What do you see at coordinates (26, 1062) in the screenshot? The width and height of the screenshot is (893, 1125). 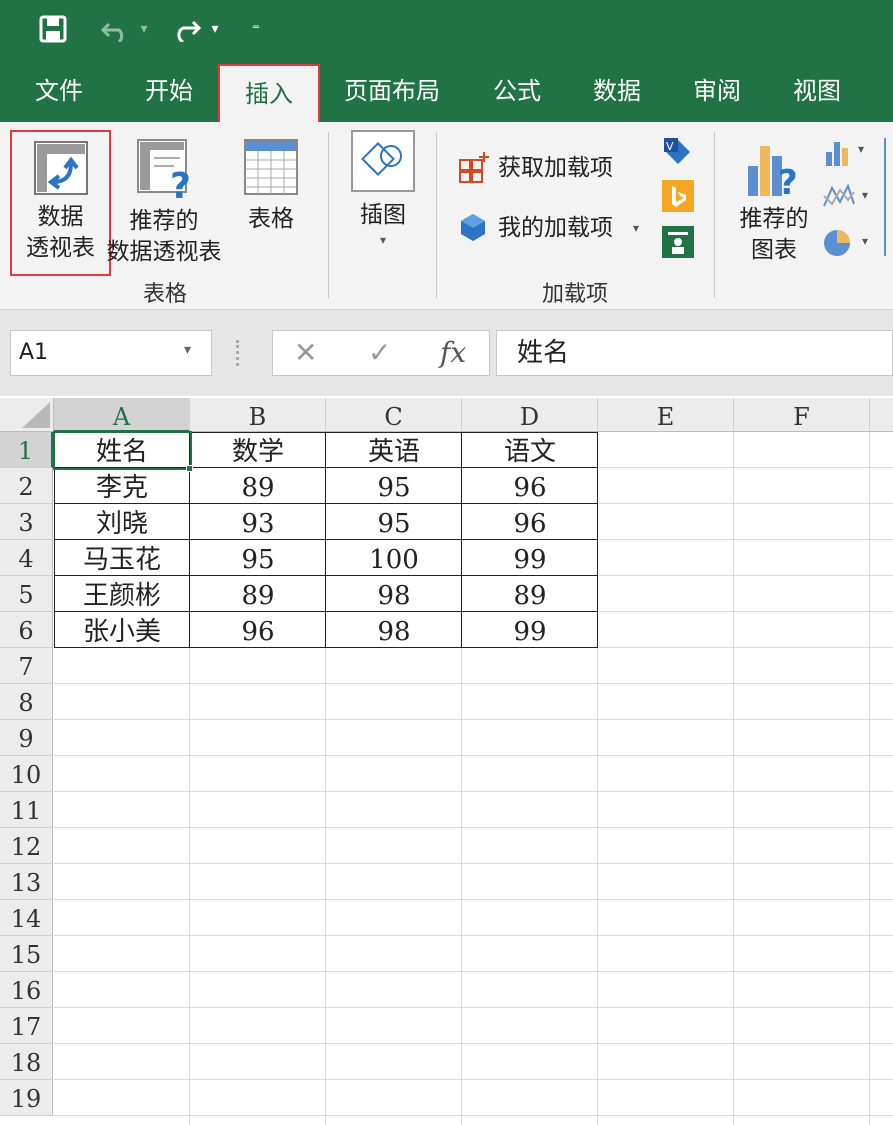 I see `row-header-18: 18` at bounding box center [26, 1062].